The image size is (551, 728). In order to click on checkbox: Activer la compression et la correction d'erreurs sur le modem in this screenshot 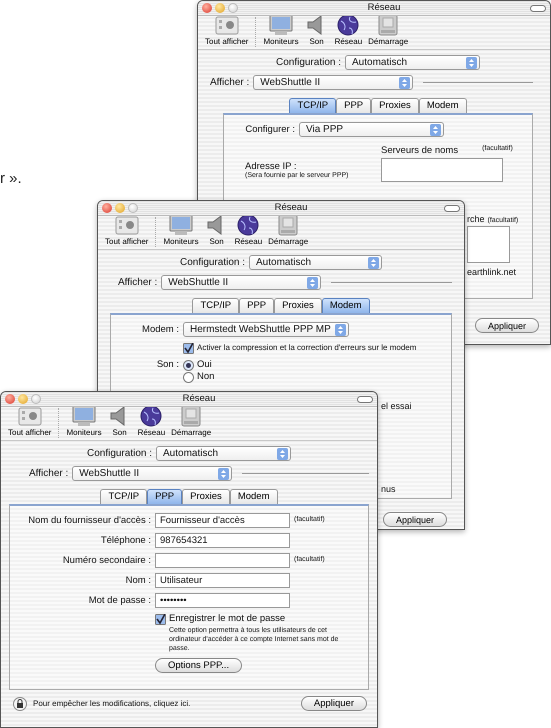, I will do `click(299, 348)`.